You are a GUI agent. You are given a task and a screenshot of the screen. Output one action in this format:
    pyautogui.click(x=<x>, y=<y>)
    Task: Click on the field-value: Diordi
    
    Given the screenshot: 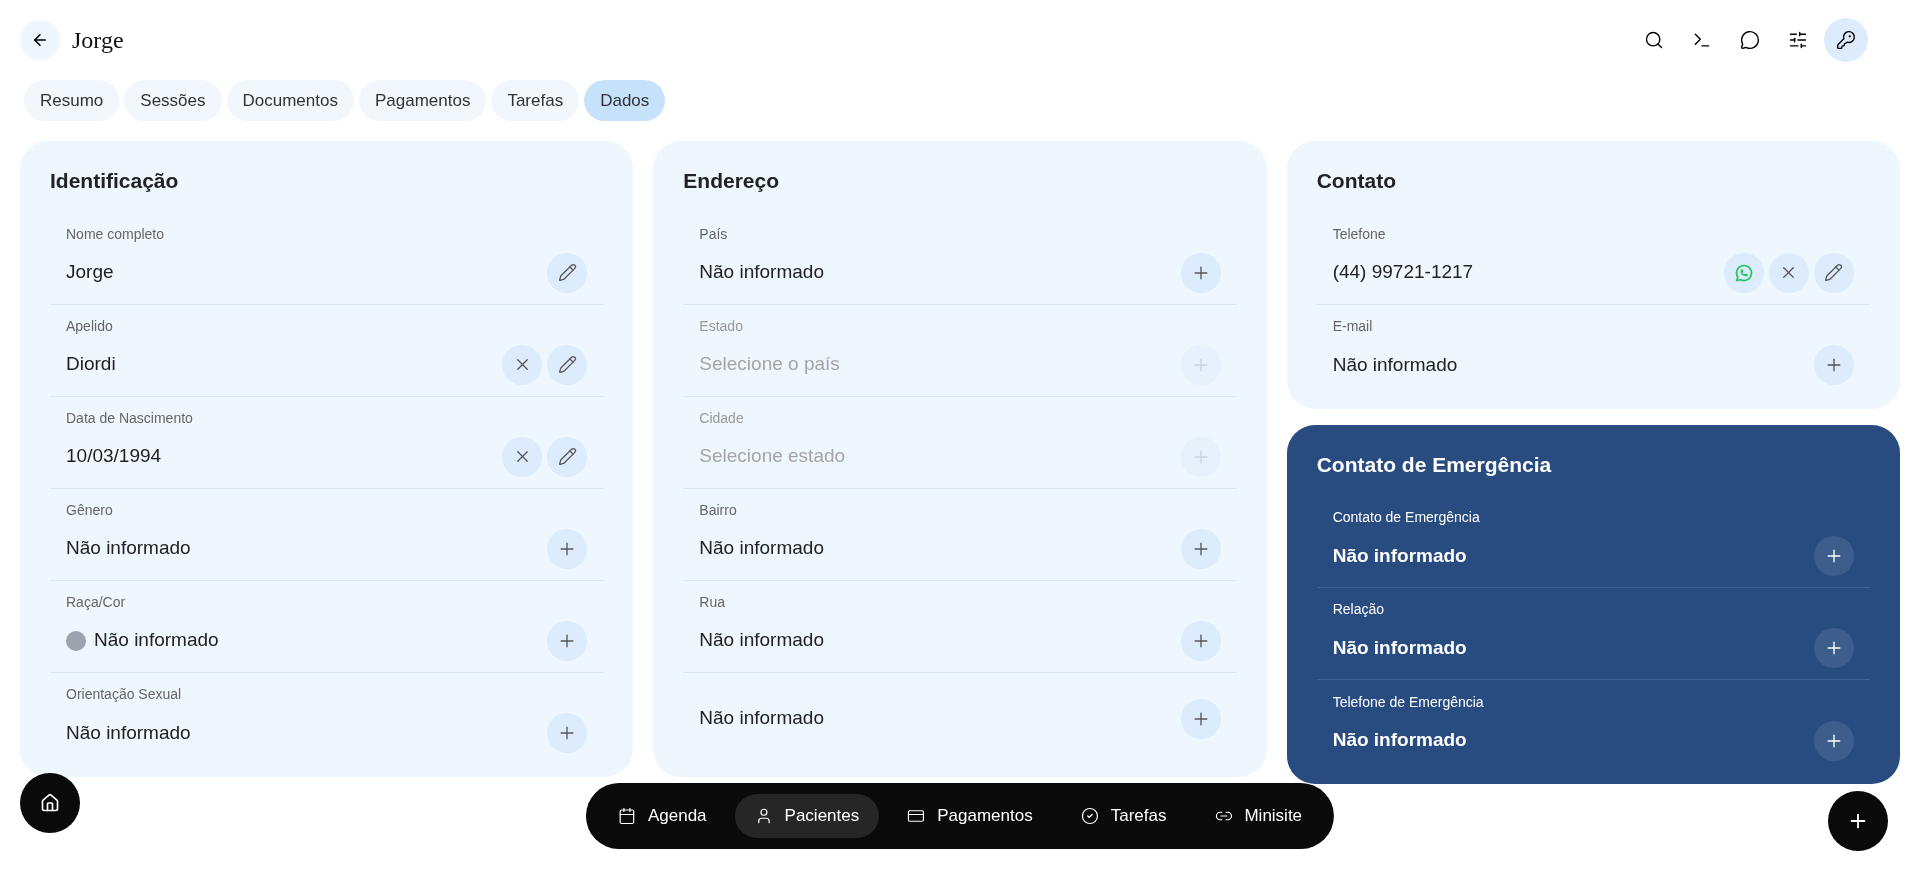 What is the action you would take?
    pyautogui.click(x=91, y=364)
    